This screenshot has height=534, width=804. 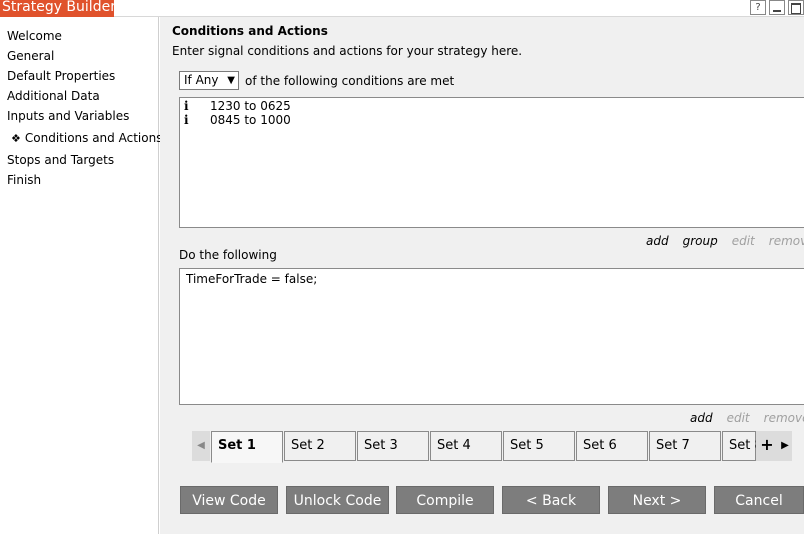 I want to click on tab-set-1: Set 1, so click(x=247, y=447).